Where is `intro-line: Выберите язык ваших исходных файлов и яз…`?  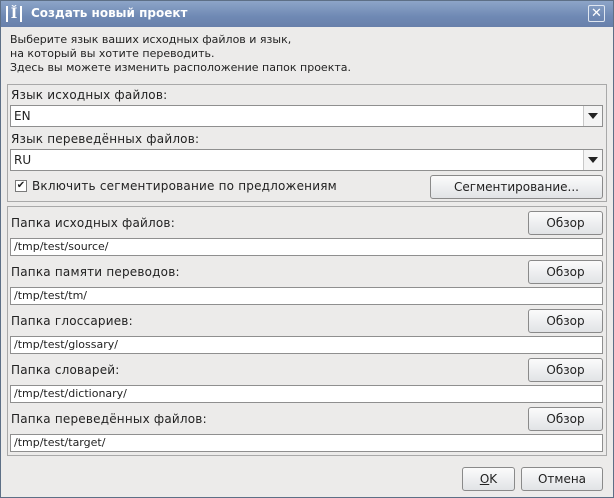 intro-line: Выберите язык ваших исходных файлов и яз… is located at coordinates (151, 39).